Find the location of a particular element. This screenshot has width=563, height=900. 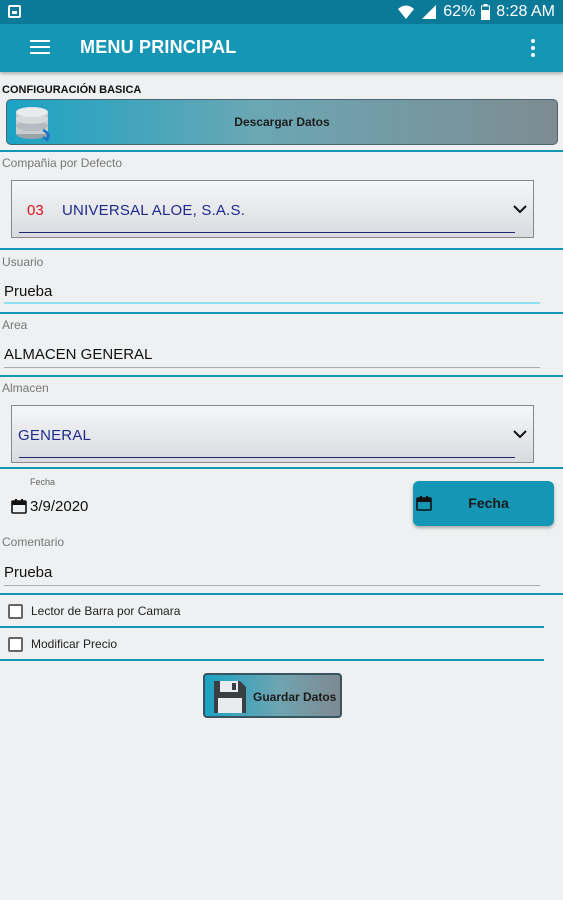

status-right: 62% 8:28 AM is located at coordinates (476, 12).